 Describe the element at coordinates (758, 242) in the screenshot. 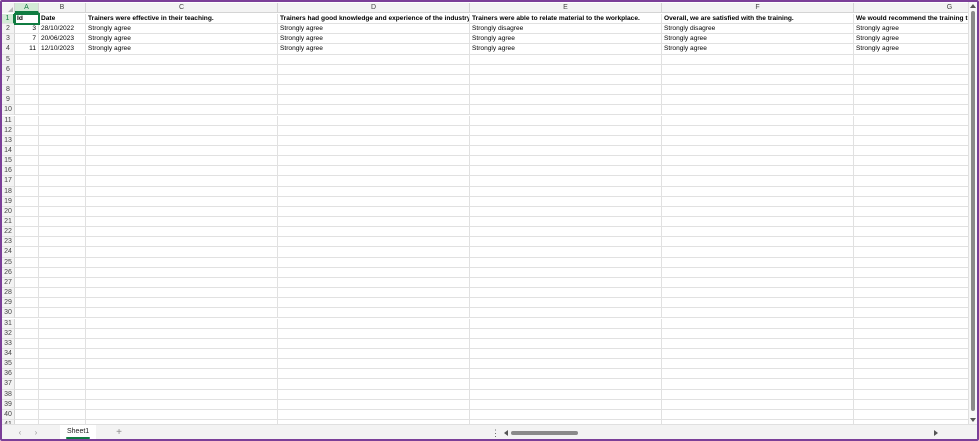

I see `cell-f23` at that location.